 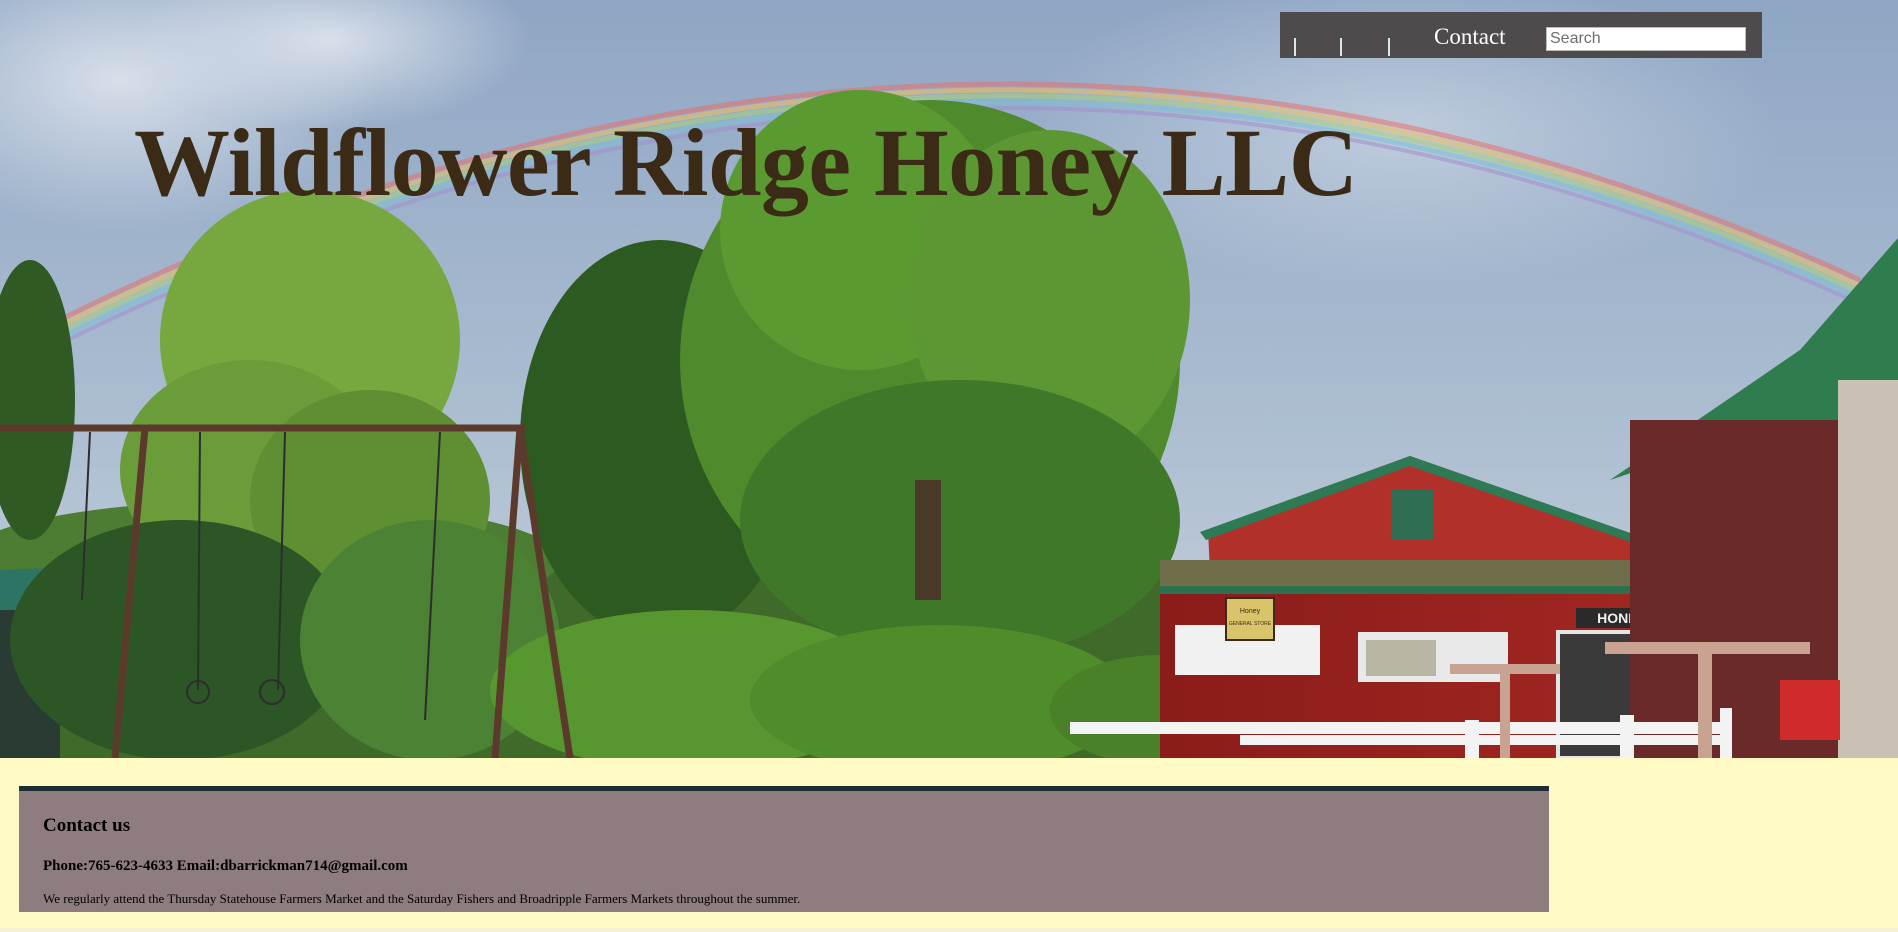 What do you see at coordinates (1521, 35) in the screenshot?
I see `top-nav-bar: Contact` at bounding box center [1521, 35].